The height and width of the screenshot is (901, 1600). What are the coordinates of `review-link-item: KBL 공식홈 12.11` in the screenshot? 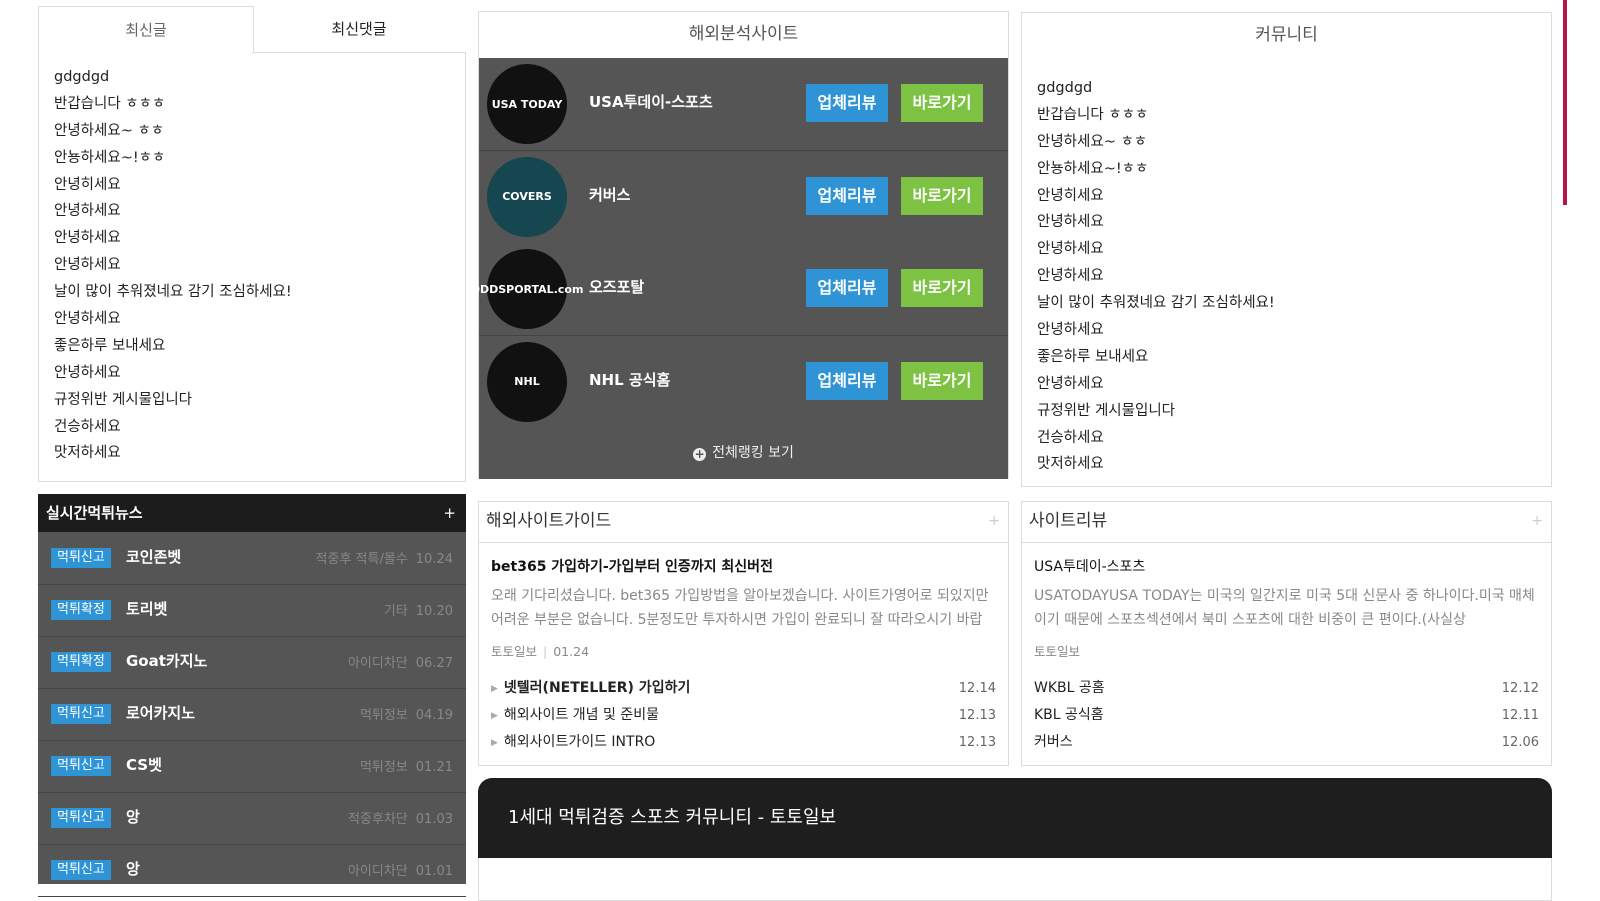 It's located at (1286, 715).